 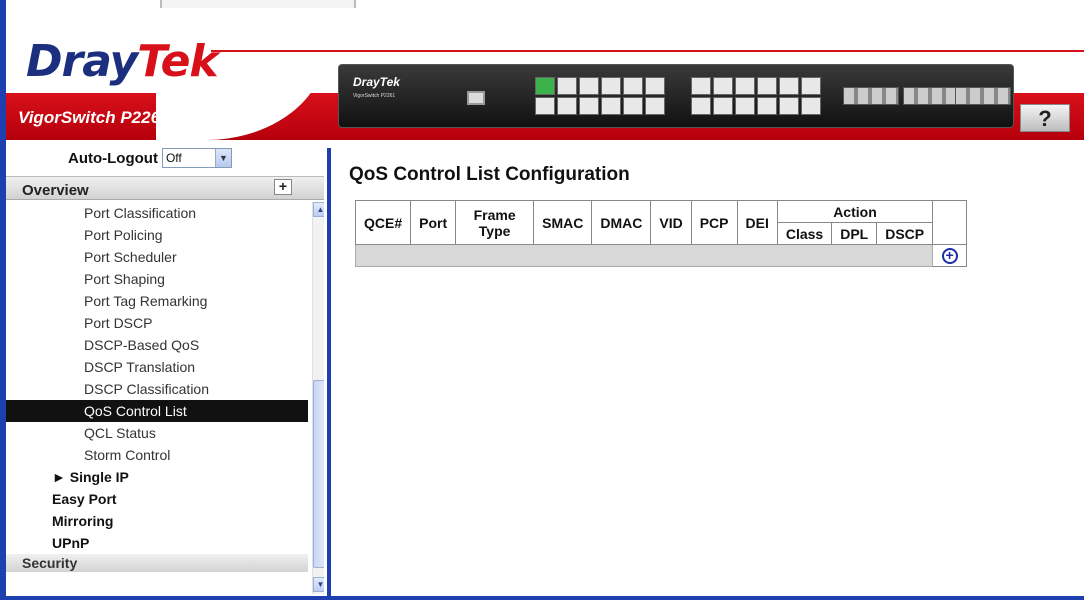 I want to click on sidebar-item-port-scheduler: Port Scheduler, so click(x=157, y=257).